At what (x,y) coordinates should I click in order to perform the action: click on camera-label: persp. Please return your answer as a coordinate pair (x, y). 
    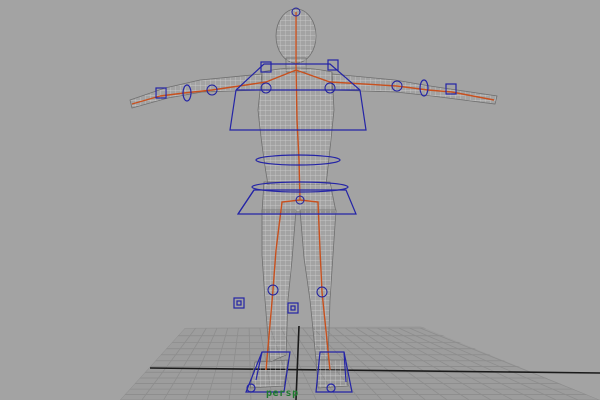
    Looking at the image, I should click on (282, 393).